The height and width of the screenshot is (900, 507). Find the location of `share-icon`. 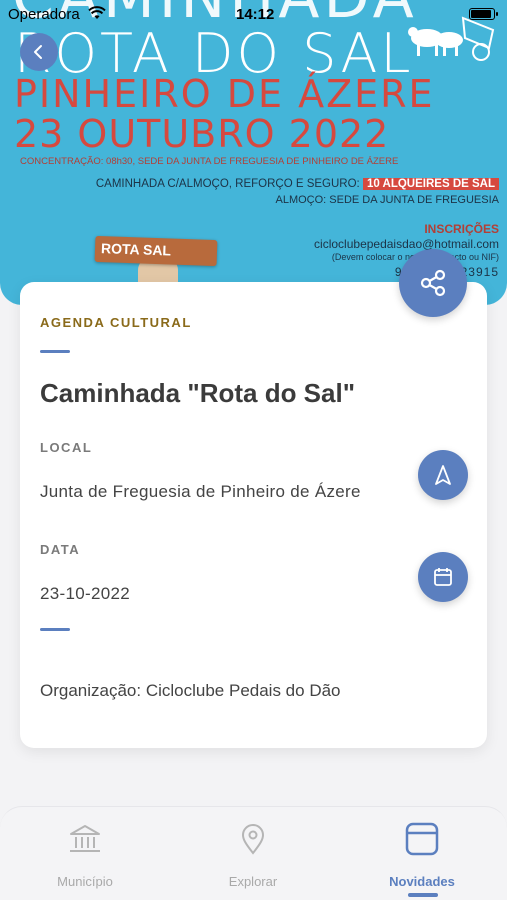

share-icon is located at coordinates (433, 283).